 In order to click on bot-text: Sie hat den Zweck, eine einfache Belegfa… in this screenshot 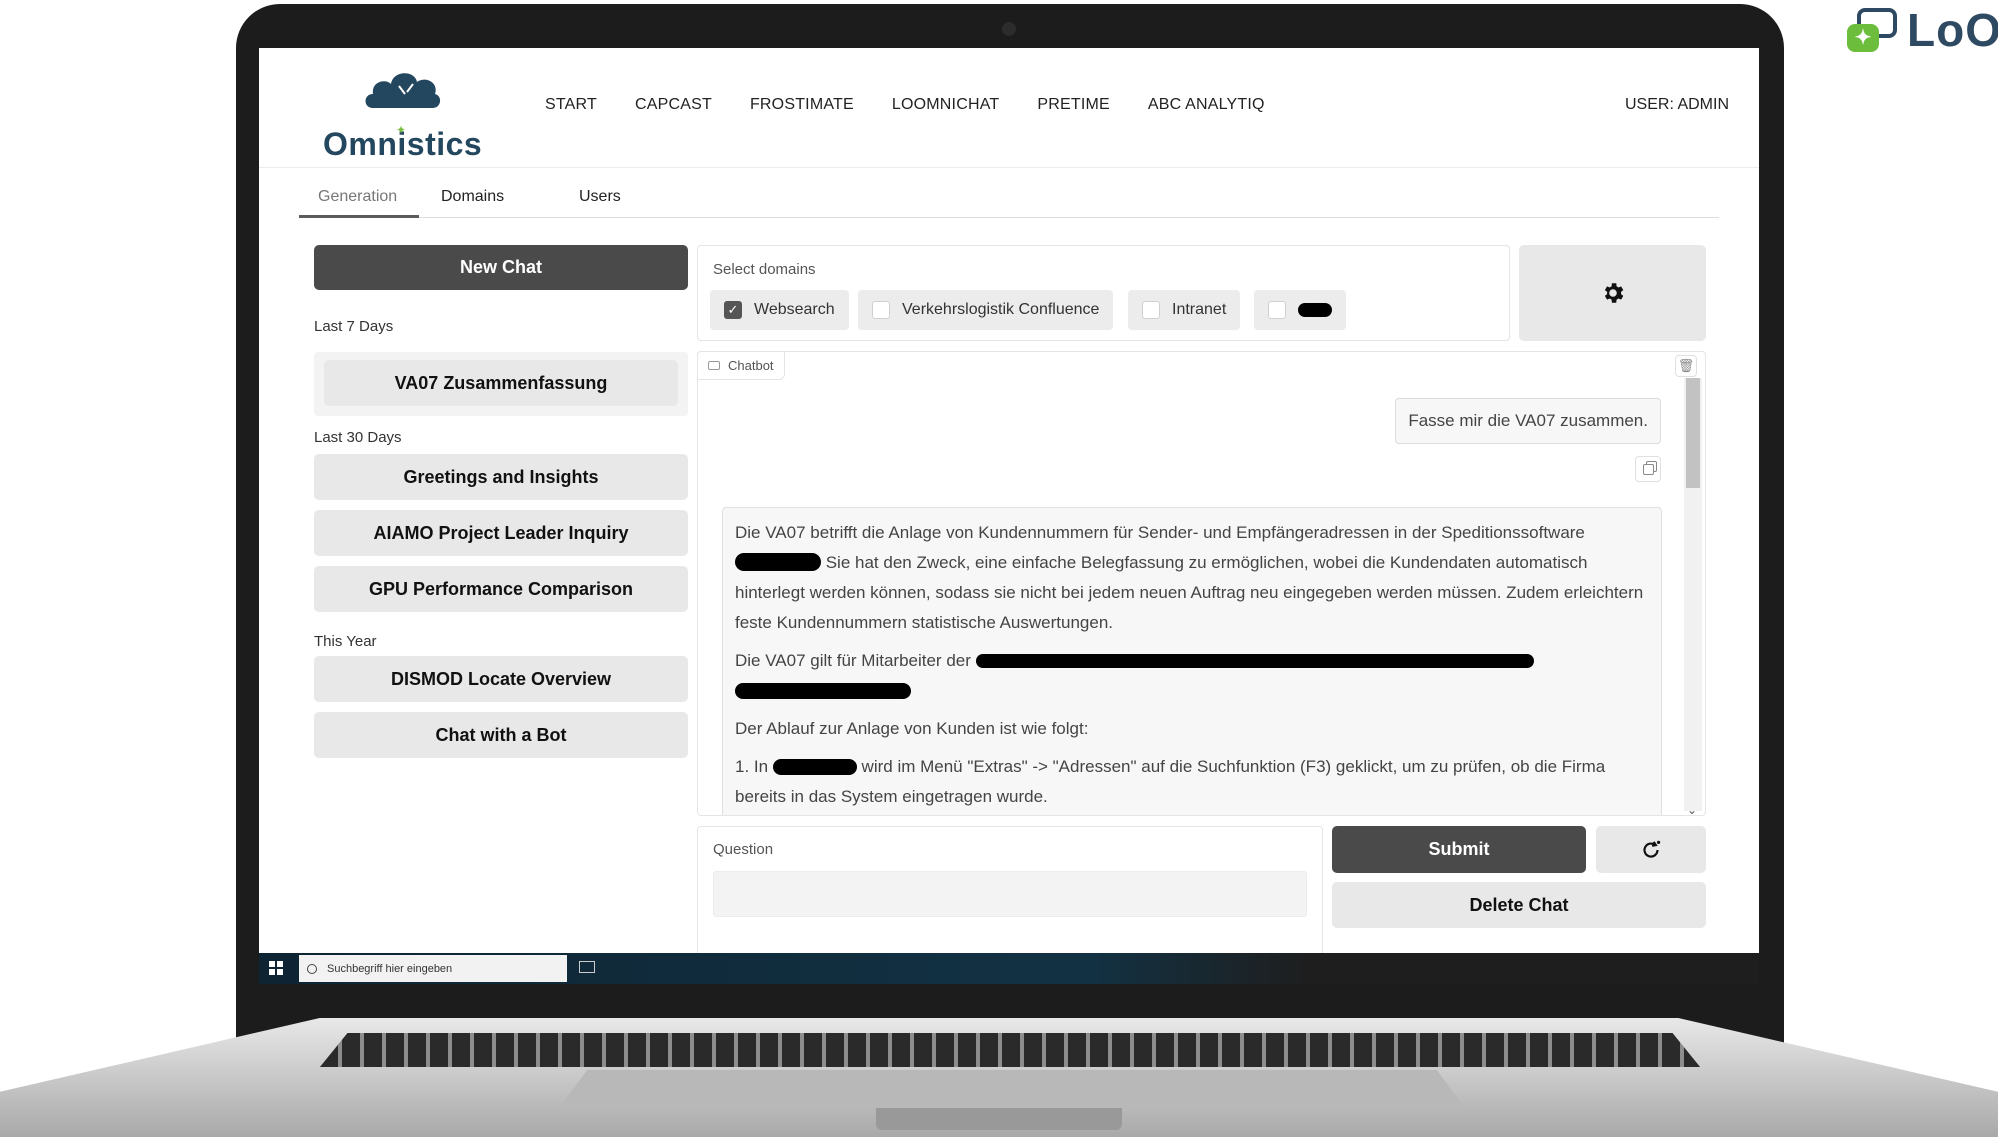, I will do `click(1189, 592)`.